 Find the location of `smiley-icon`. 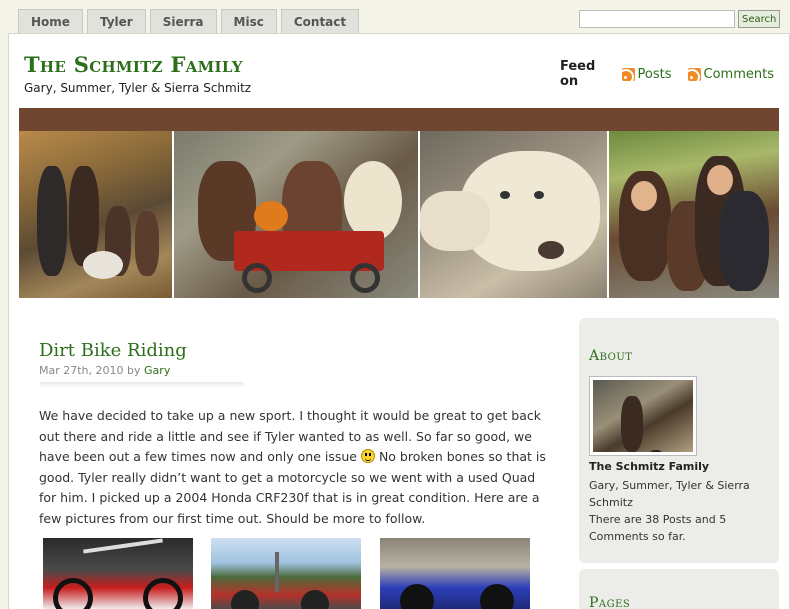

smiley-icon is located at coordinates (367, 456).